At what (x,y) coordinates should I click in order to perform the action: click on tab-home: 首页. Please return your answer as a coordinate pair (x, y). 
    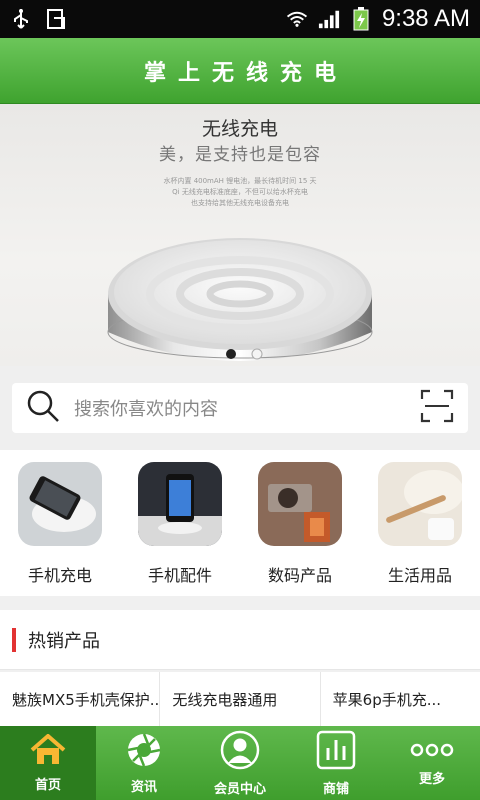
    Looking at the image, I should click on (48, 763).